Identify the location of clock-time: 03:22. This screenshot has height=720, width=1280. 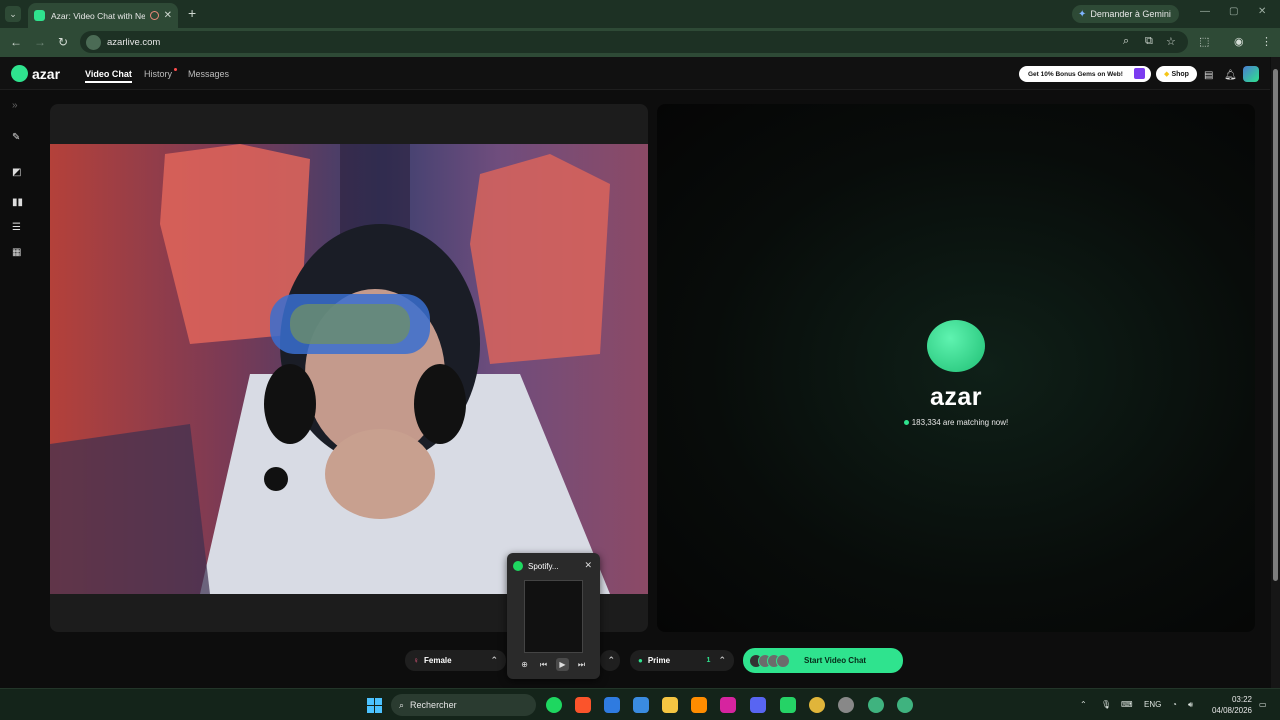
(1241, 699).